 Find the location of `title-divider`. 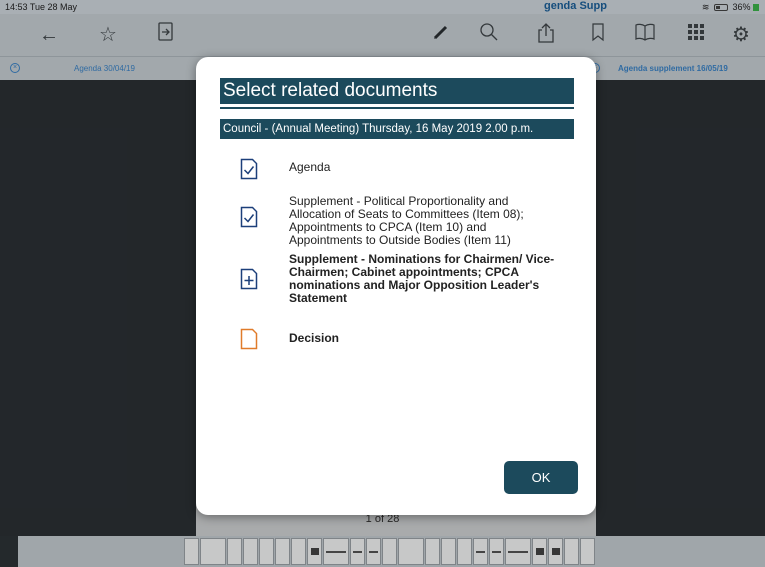

title-divider is located at coordinates (397, 108).